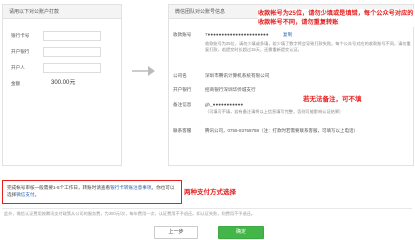 This screenshot has height=240, width=415. I want to click on annotation-note-optional: 若无法备注，可不填, so click(332, 98).